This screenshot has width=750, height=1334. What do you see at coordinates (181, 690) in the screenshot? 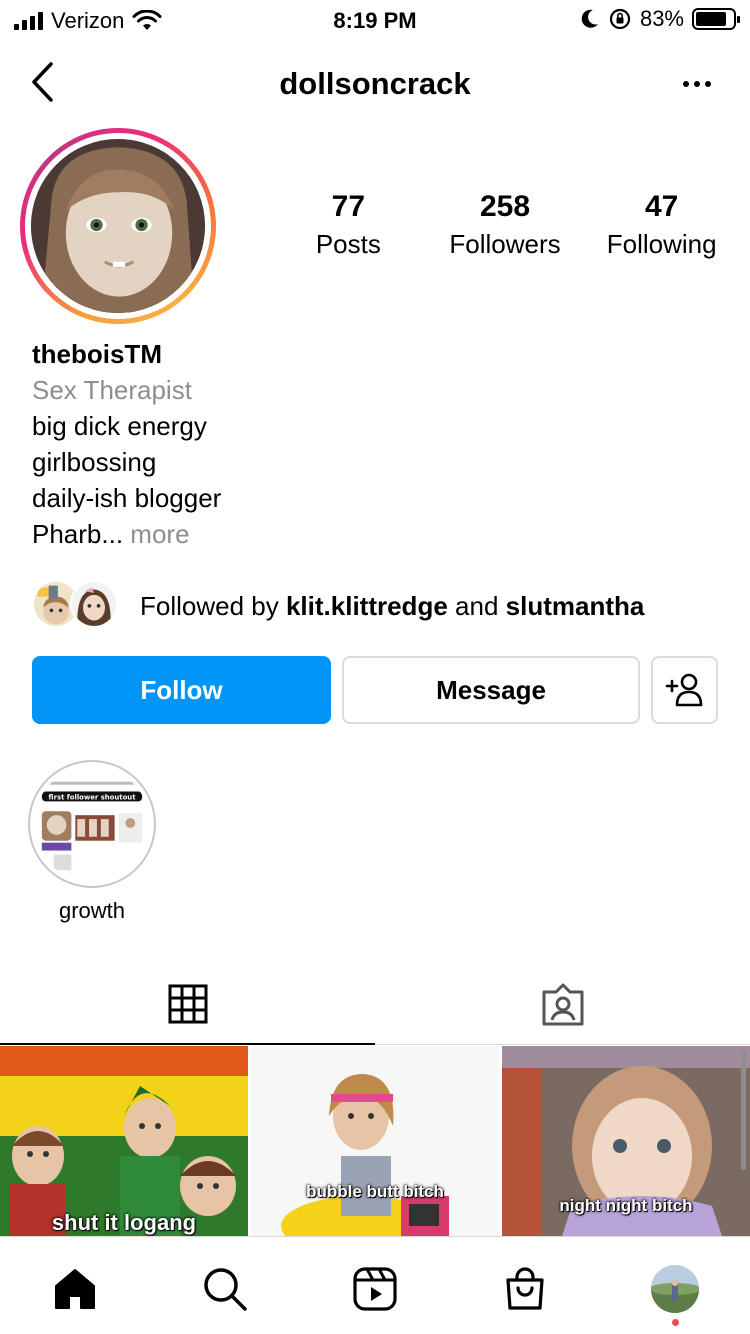
I see `follow-button: Follow` at bounding box center [181, 690].